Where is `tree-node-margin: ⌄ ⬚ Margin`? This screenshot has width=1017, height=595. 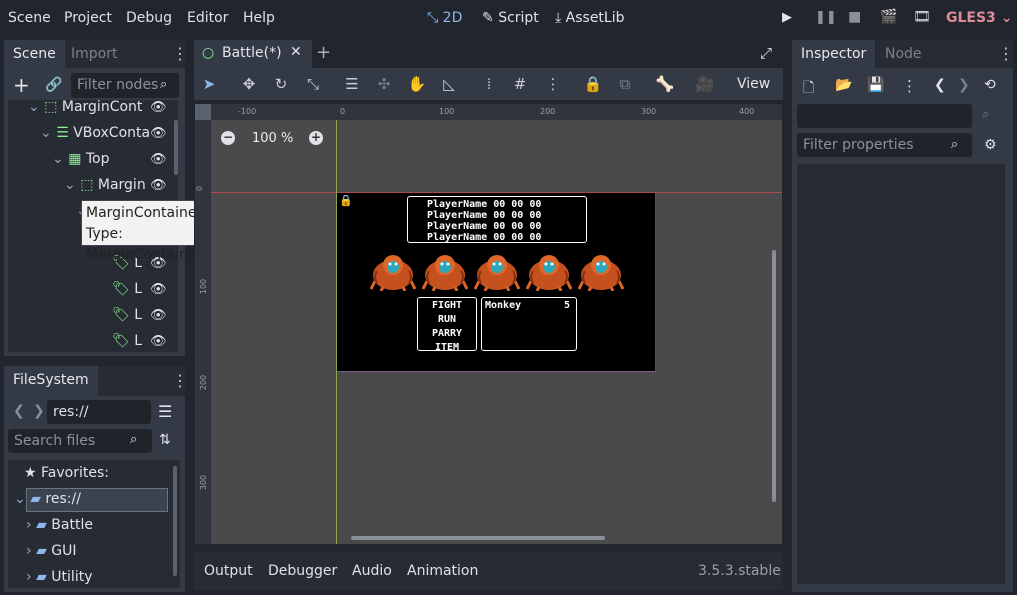
tree-node-margin: ⌄ ⬚ Margin is located at coordinates (105, 185).